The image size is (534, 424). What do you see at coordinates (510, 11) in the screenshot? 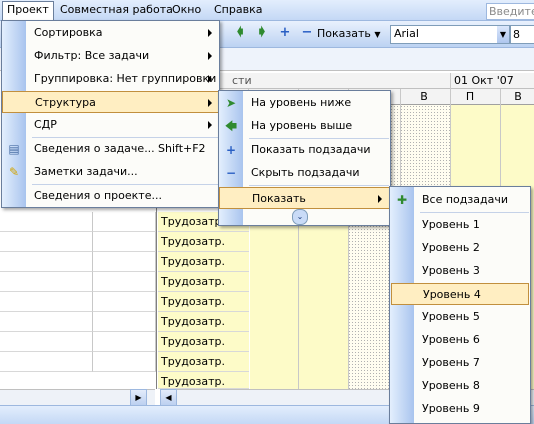
I see `help-search-input: Введите` at bounding box center [510, 11].